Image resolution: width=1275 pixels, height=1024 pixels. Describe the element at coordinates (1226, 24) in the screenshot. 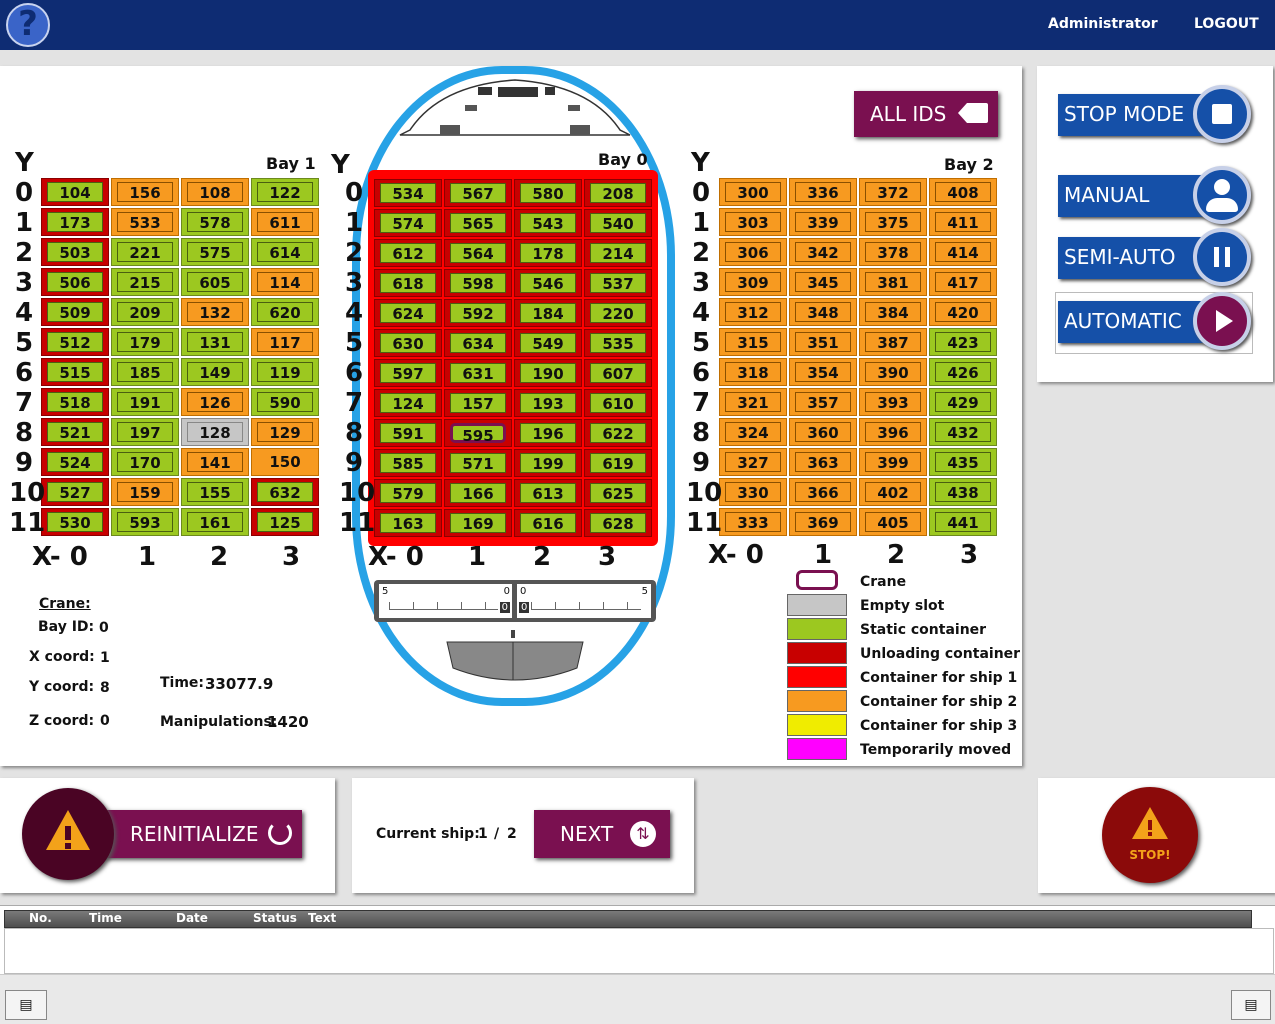

I see `logout-link: LOGOUT` at that location.